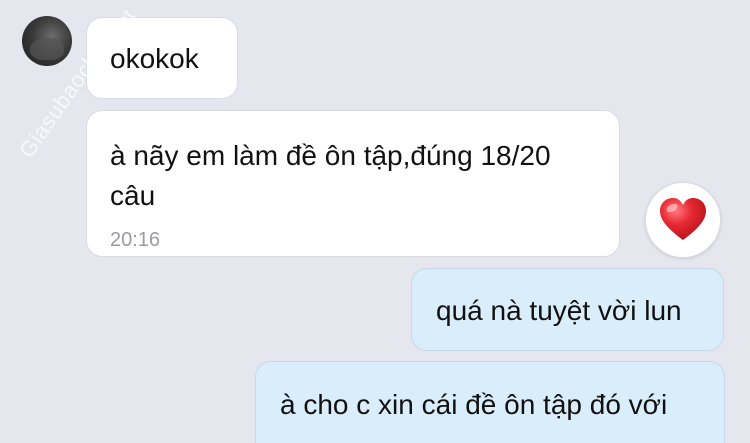 The height and width of the screenshot is (443, 750). I want to click on message-text: okokok, so click(154, 58).